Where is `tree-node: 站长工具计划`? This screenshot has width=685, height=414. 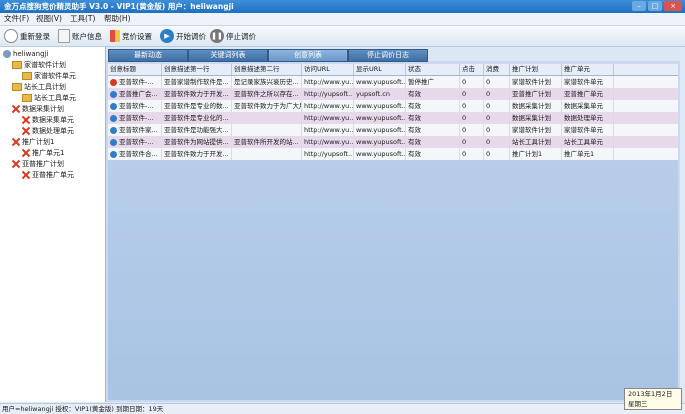 tree-node: 站长工具计划 is located at coordinates (39, 87).